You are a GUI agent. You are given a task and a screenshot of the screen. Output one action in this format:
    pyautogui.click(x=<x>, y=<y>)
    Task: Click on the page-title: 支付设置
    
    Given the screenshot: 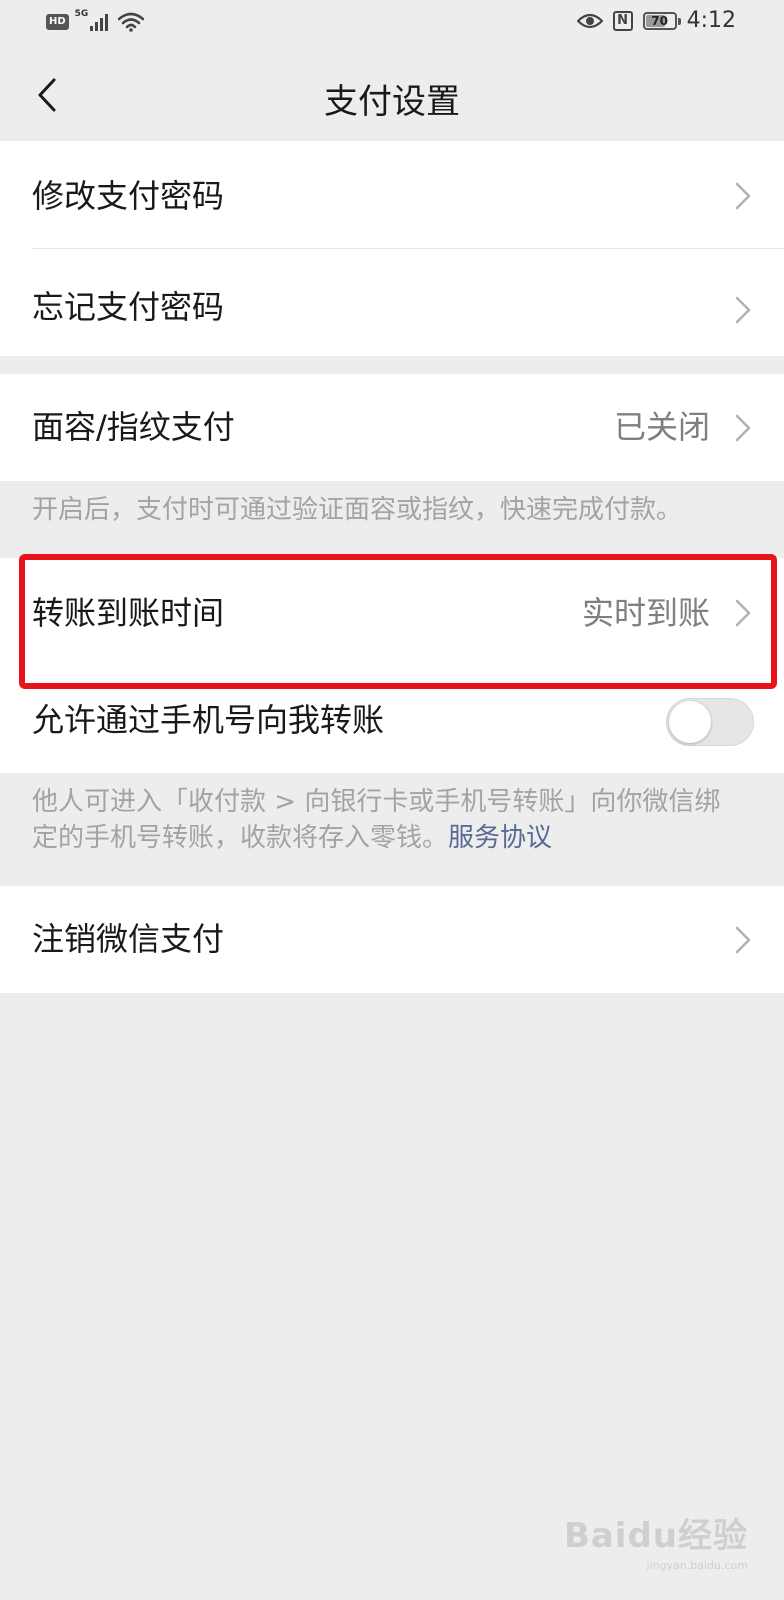 What is the action you would take?
    pyautogui.click(x=392, y=102)
    